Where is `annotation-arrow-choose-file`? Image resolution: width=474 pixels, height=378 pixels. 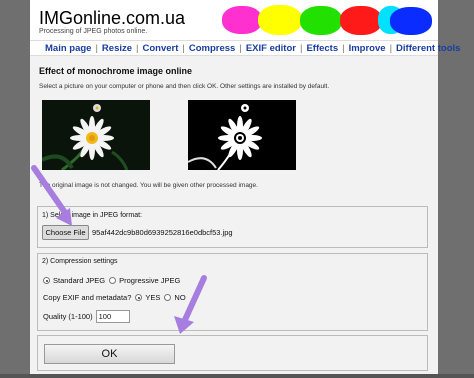 annotation-arrow-choose-file is located at coordinates (51, 195).